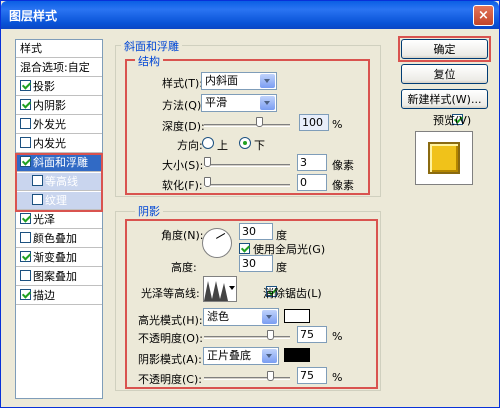 This screenshot has height=408, width=500. I want to click on shading-title: 阴影, so click(149, 211).